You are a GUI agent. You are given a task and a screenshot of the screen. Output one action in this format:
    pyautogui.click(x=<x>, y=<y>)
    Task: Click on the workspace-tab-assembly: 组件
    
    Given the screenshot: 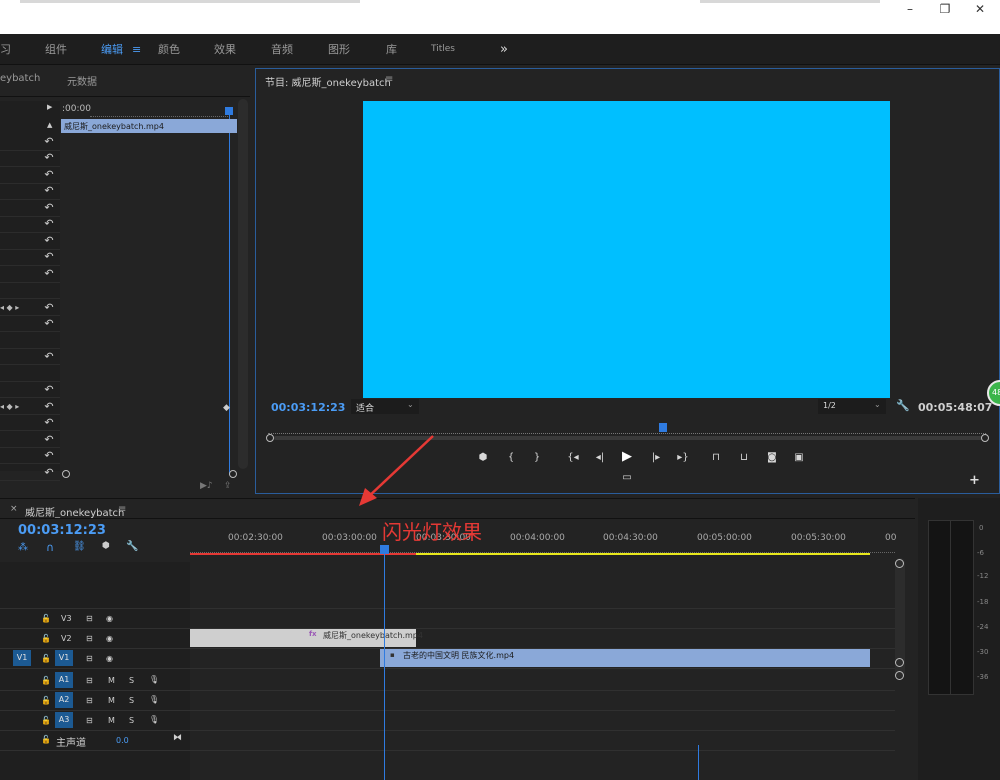 What is the action you would take?
    pyautogui.click(x=56, y=49)
    